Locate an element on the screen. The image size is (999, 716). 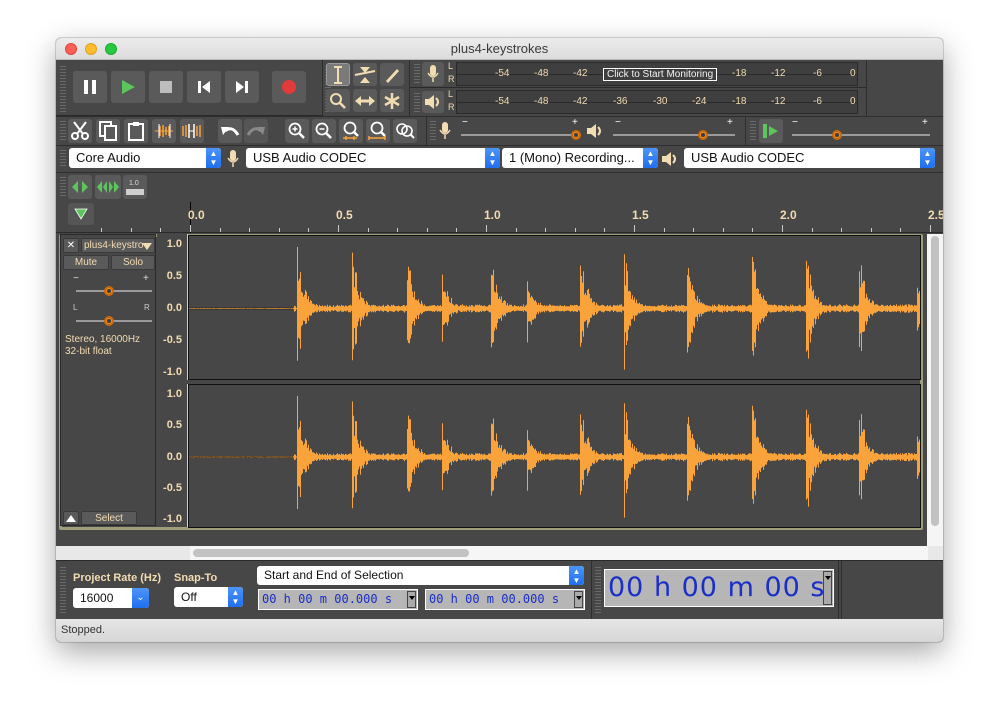
fit-selection-button is located at coordinates (351, 131).